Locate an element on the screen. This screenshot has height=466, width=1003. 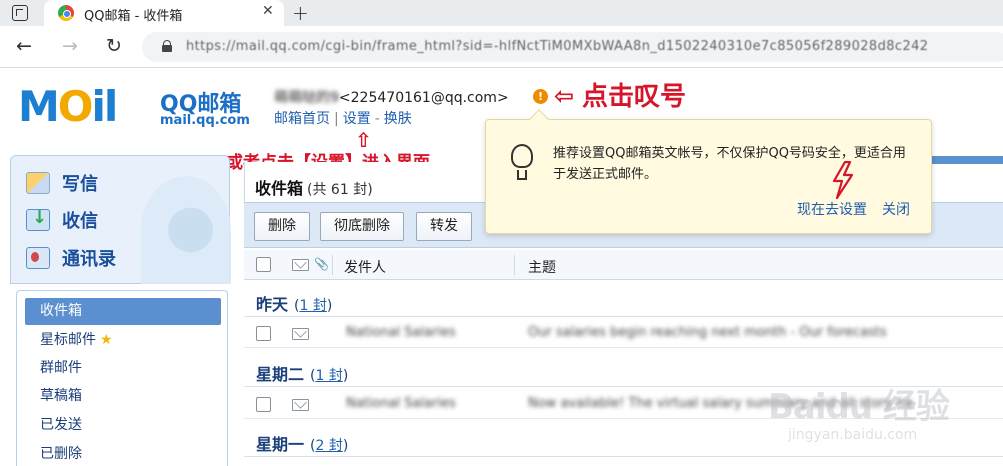
browser-tab-strip: QQ邮箱 - 收件箱 ✕ + is located at coordinates (501, 13).